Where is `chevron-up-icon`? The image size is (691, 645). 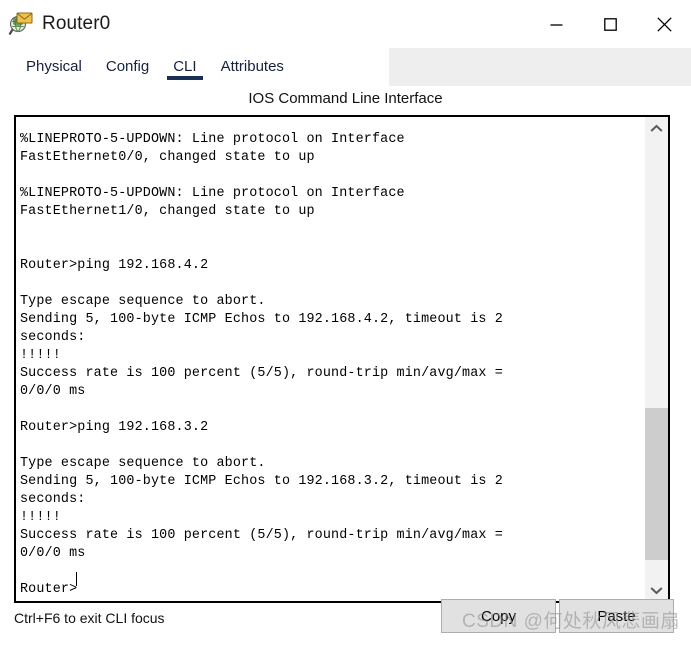 chevron-up-icon is located at coordinates (656, 128).